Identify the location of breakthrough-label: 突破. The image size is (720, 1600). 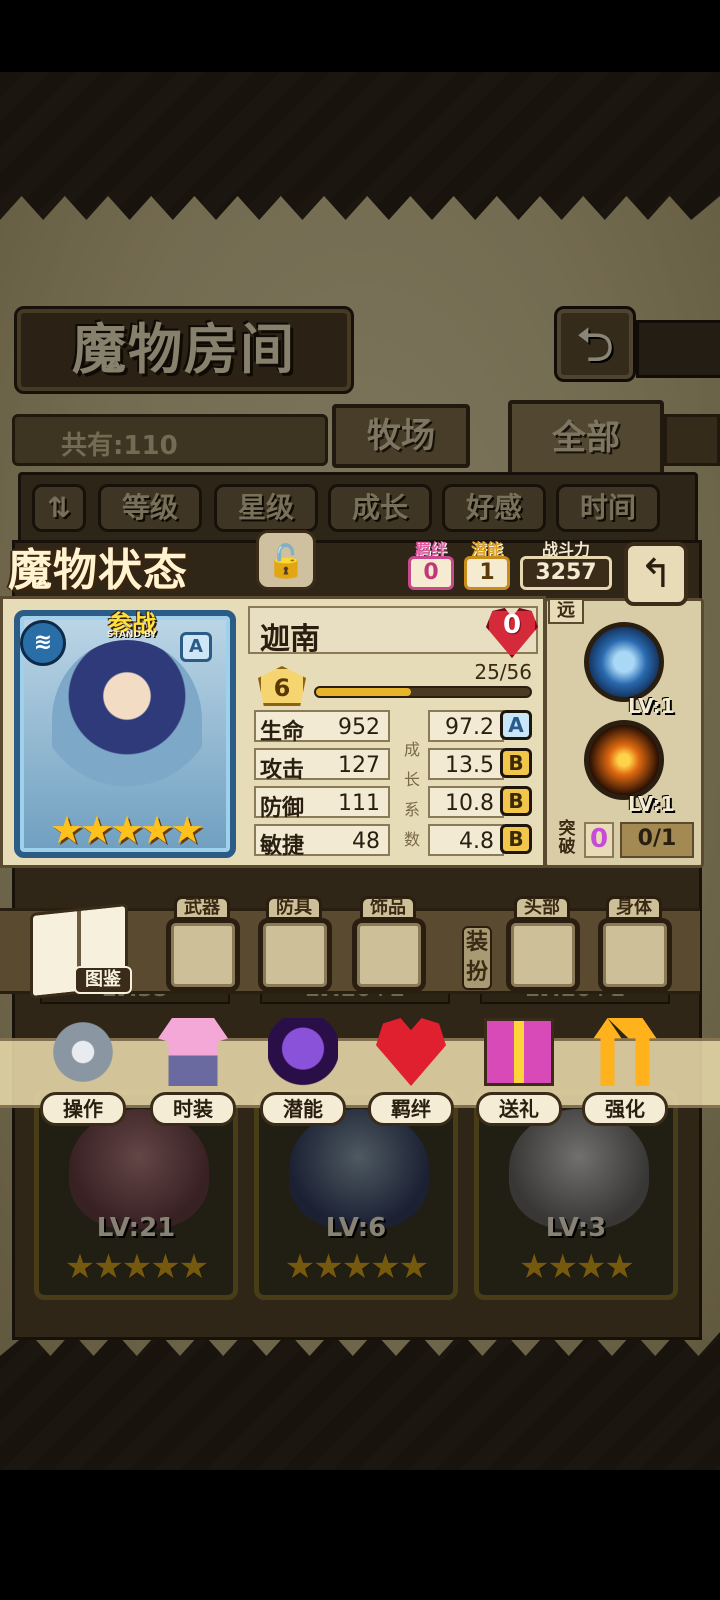
(567, 838).